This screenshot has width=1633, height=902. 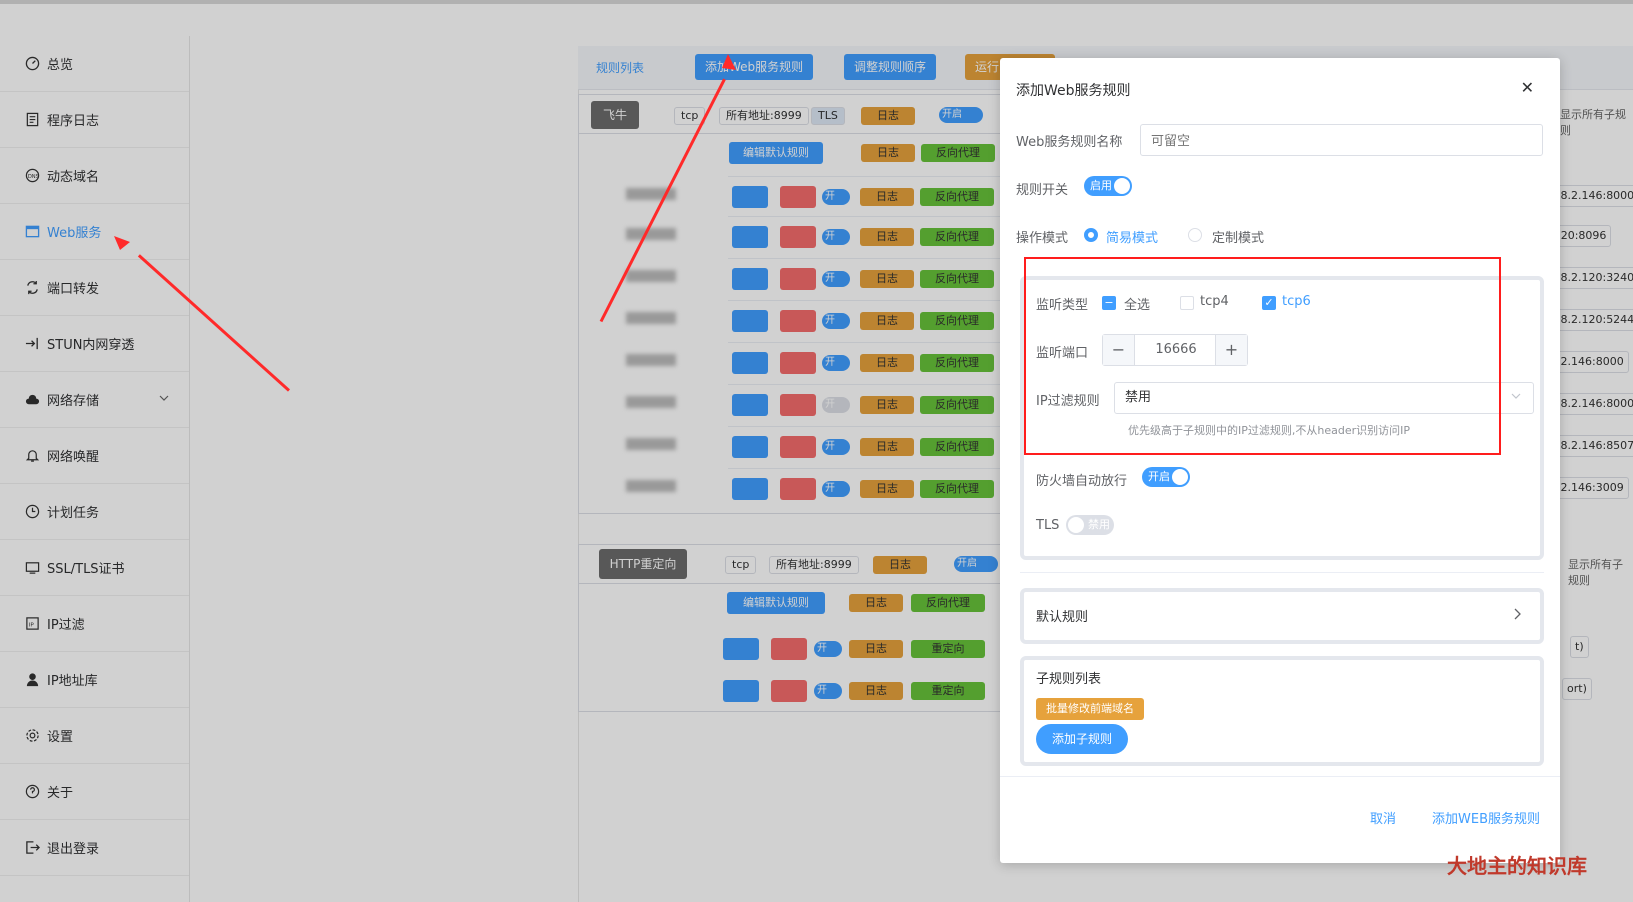 What do you see at coordinates (1195, 235) in the screenshot?
I see `mode-custom-radio` at bounding box center [1195, 235].